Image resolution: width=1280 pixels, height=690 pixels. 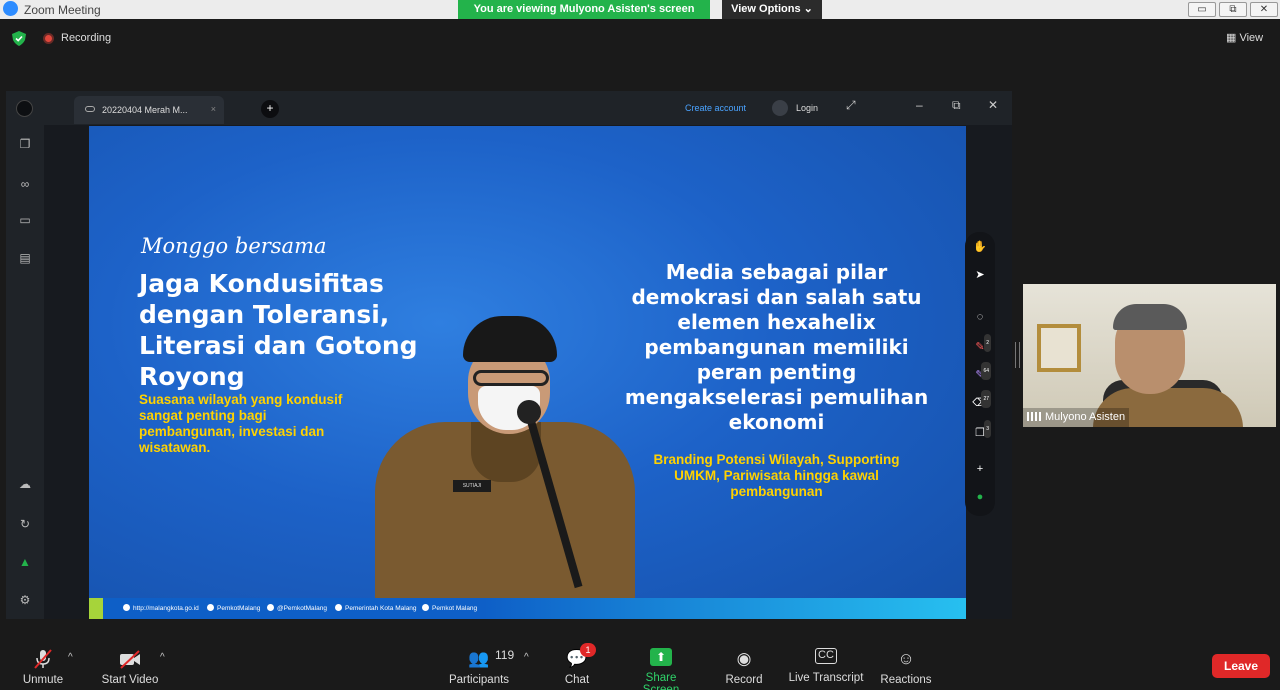 What do you see at coordinates (162, 657) in the screenshot?
I see `video-options-caret-icon: ^` at bounding box center [162, 657].